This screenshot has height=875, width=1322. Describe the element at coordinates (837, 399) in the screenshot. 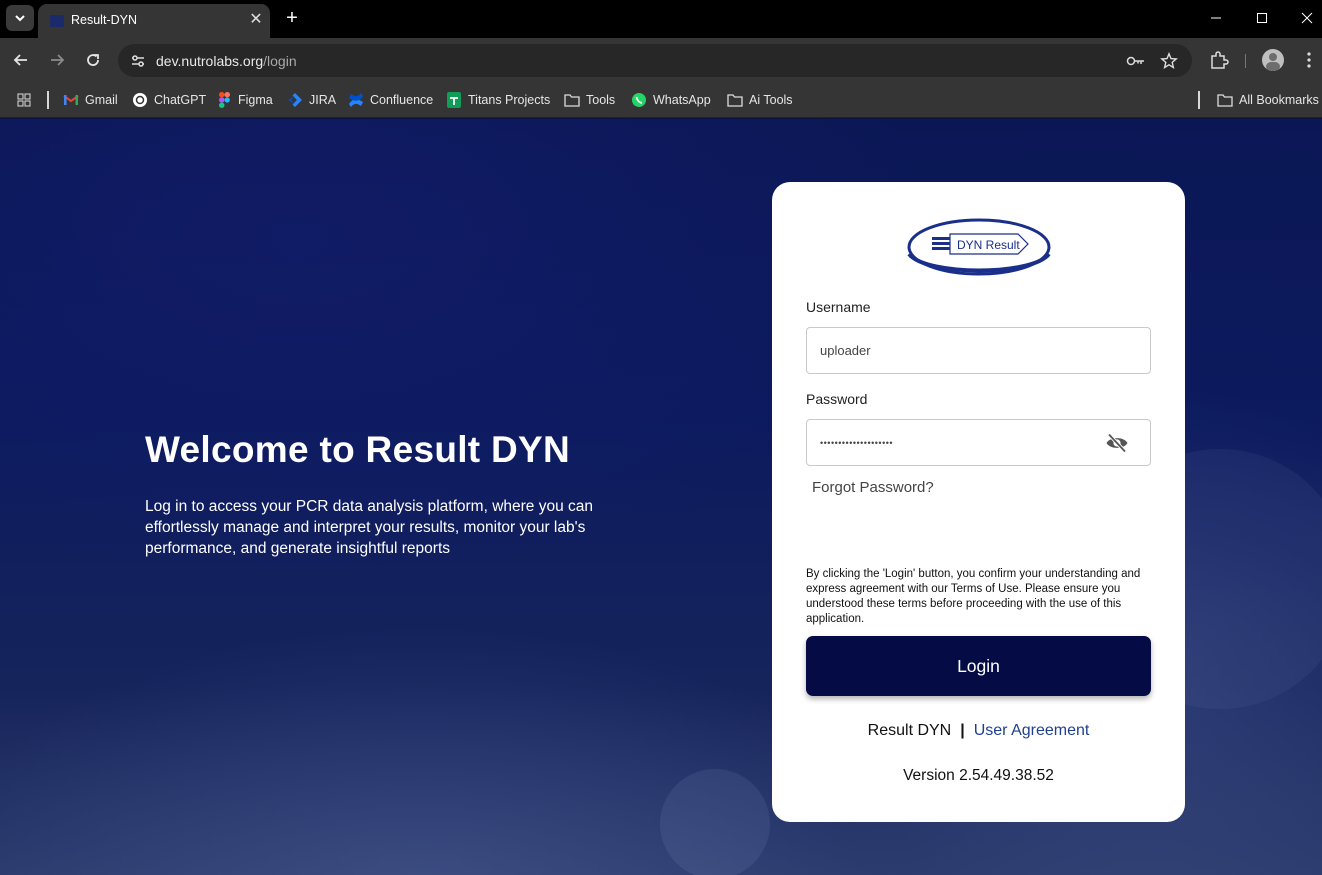

I see `password-label: Password` at that location.